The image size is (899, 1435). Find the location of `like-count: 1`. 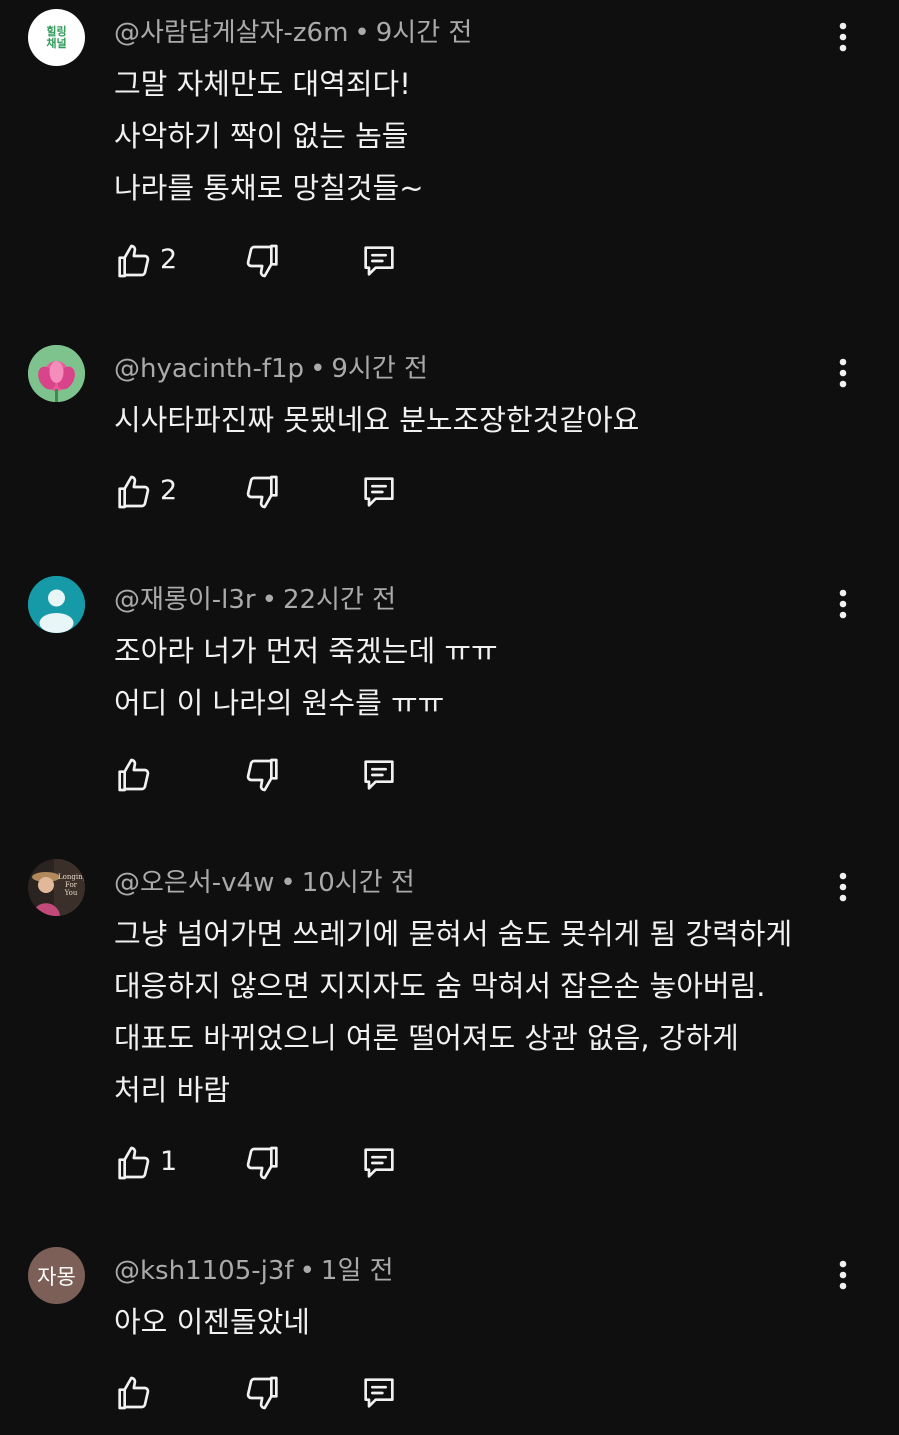

like-count: 1 is located at coordinates (169, 1161).